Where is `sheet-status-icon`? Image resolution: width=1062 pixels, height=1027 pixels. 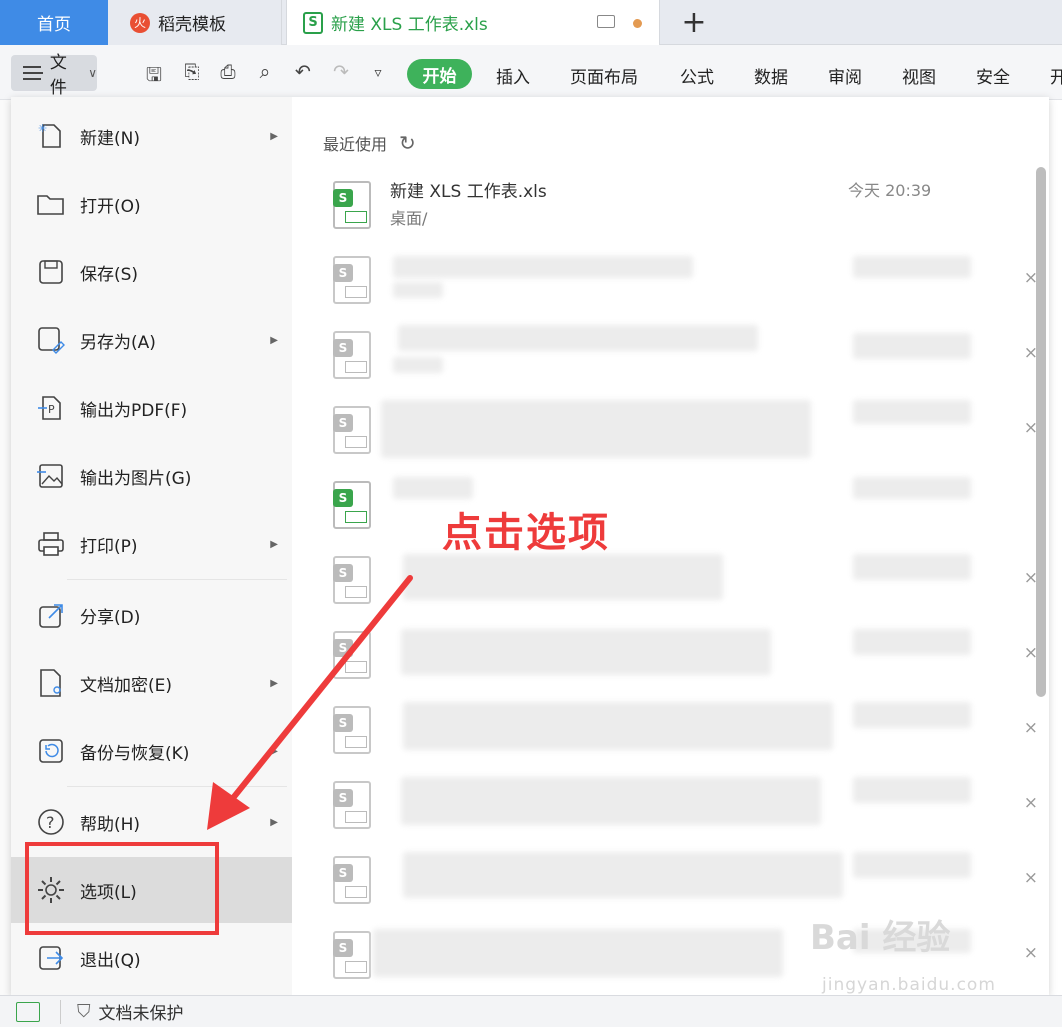
sheet-status-icon is located at coordinates (28, 1011).